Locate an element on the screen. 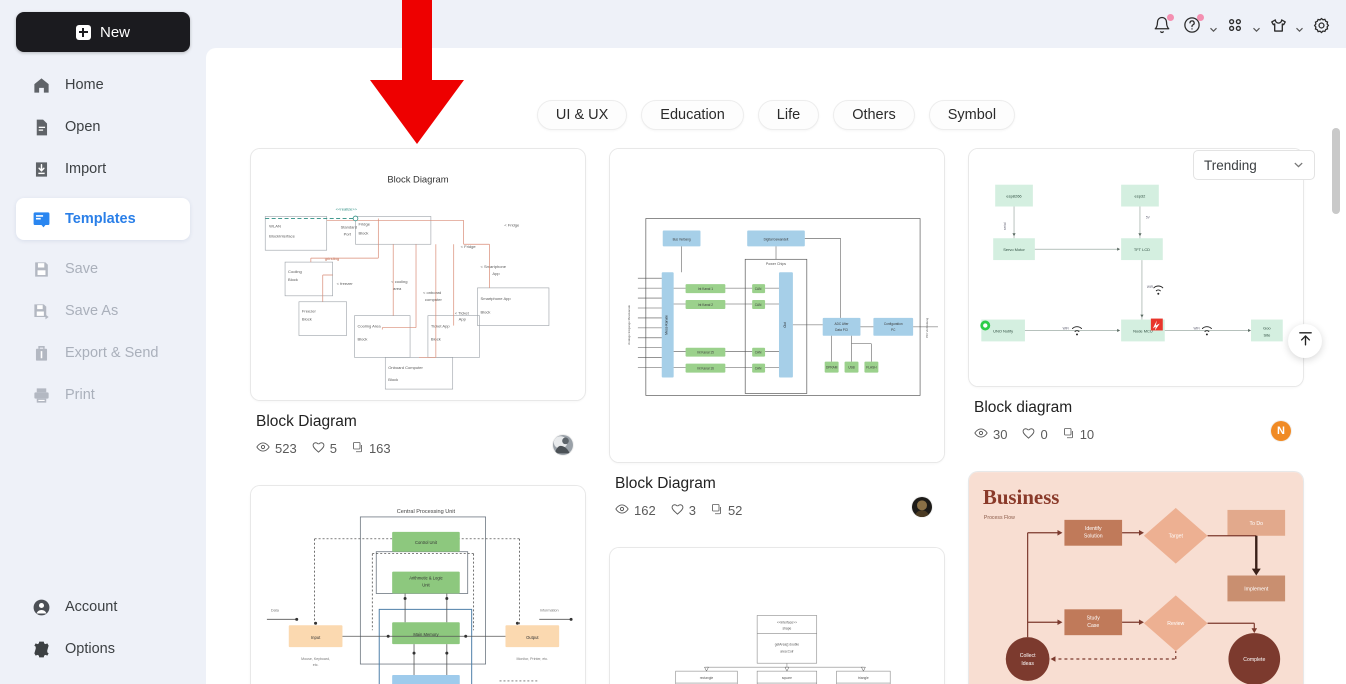 The height and width of the screenshot is (684, 1346). svg-text: grinding is located at coordinates (332, 258).